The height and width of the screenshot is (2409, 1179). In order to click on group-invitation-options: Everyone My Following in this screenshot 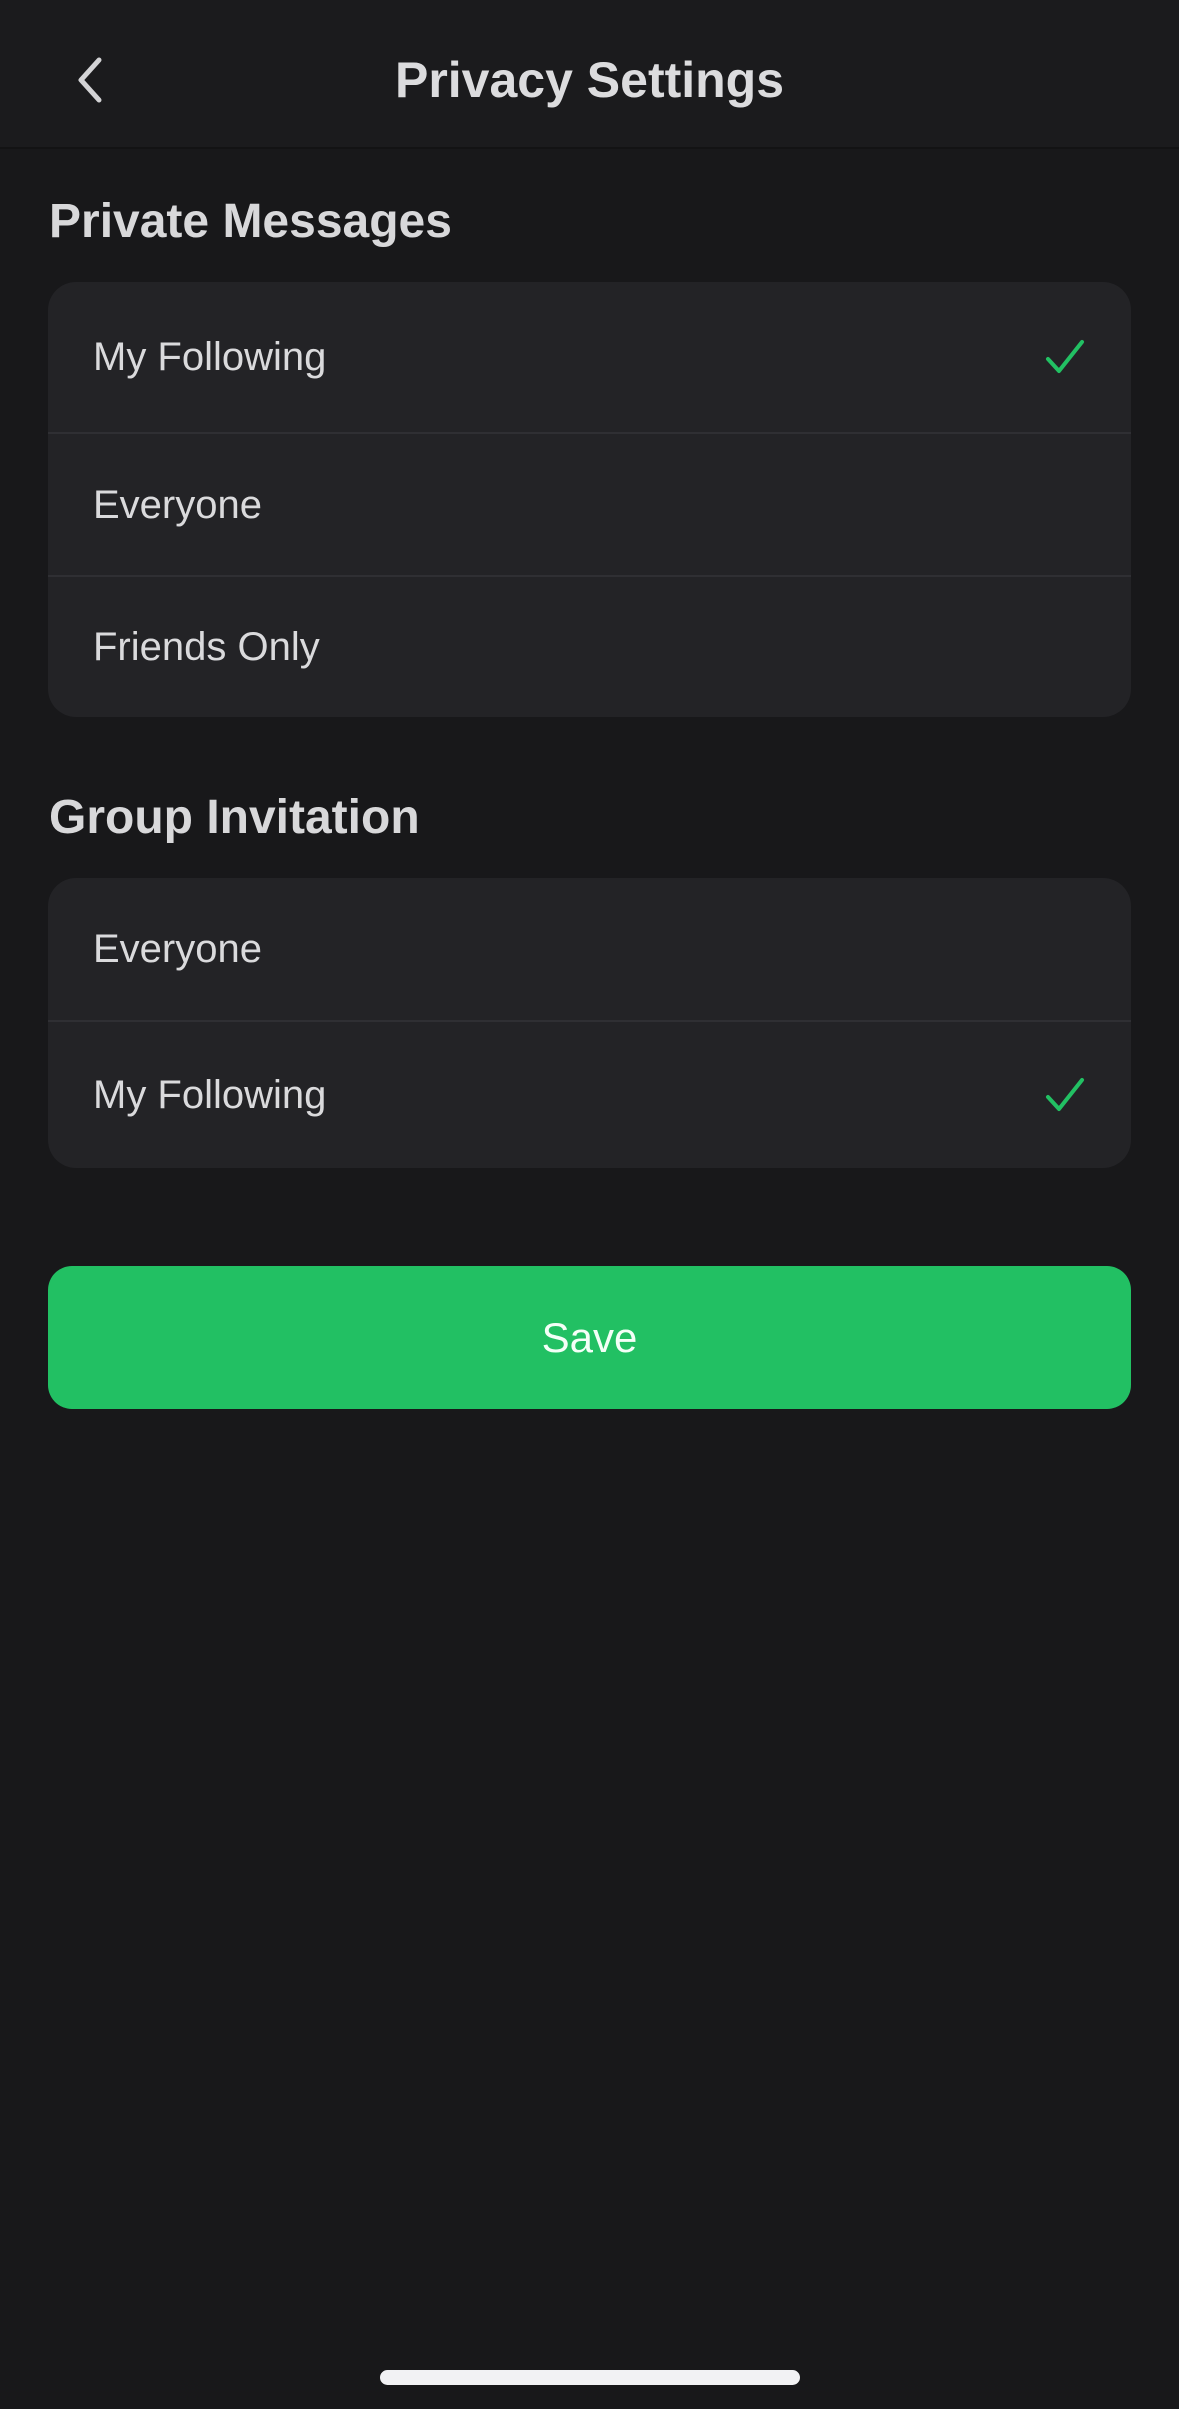, I will do `click(589, 1023)`.